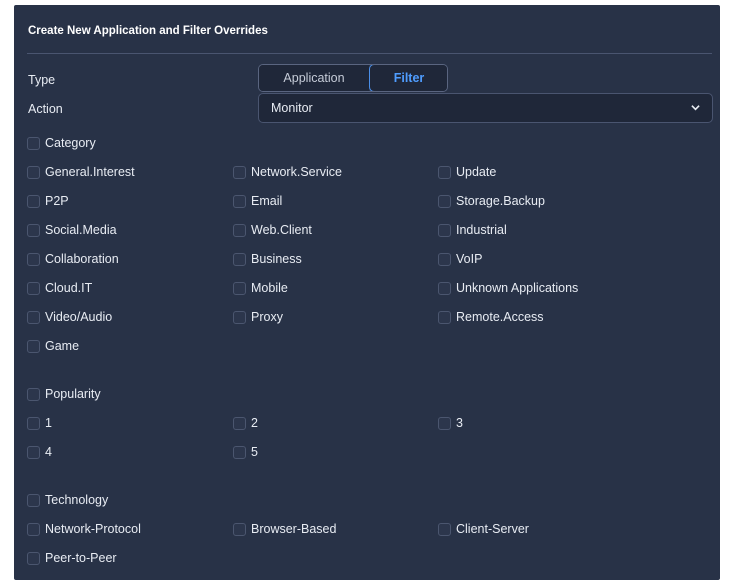 This screenshot has width=729, height=581. Describe the element at coordinates (93, 529) in the screenshot. I see `technology-item-label: Network-Protocol` at that location.